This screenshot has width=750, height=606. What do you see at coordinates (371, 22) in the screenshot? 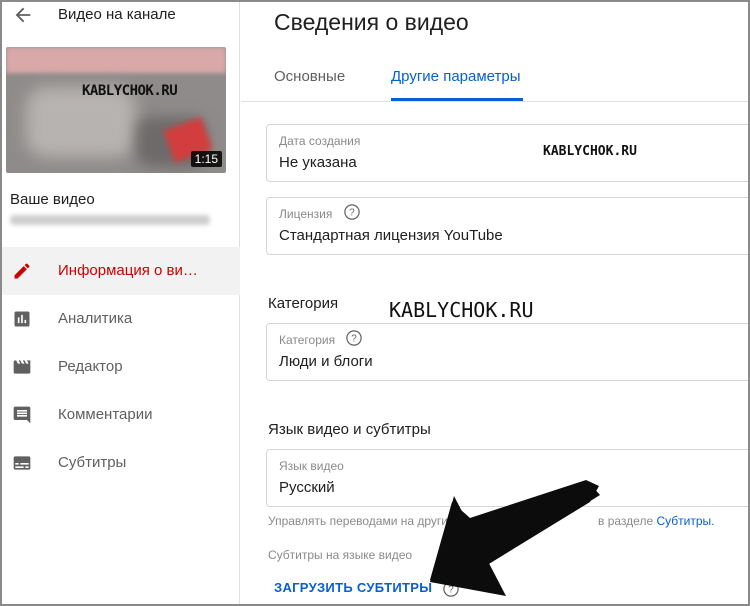
I see `page-title: Сведения о видео` at bounding box center [371, 22].